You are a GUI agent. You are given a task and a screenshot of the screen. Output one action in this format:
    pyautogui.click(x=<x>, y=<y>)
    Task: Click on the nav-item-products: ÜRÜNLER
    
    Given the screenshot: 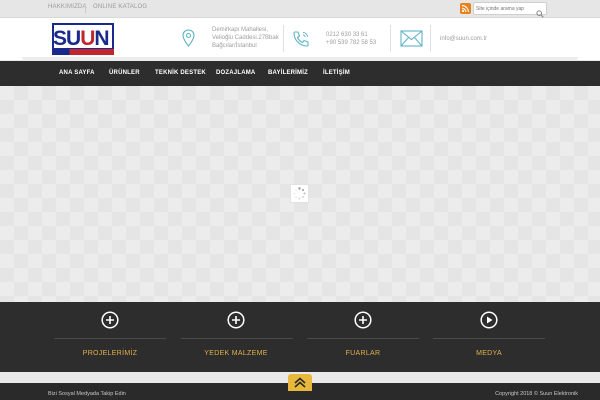 What is the action you would take?
    pyautogui.click(x=124, y=73)
    